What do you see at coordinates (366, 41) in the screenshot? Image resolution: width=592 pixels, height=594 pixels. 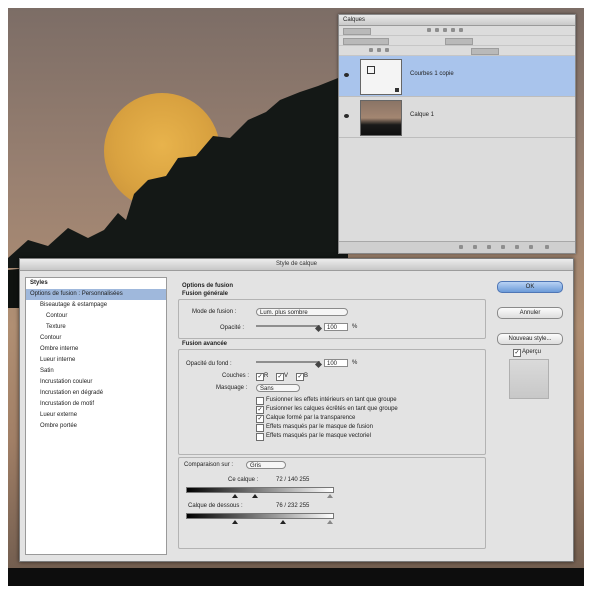 I see `layer-blend-mode-select` at bounding box center [366, 41].